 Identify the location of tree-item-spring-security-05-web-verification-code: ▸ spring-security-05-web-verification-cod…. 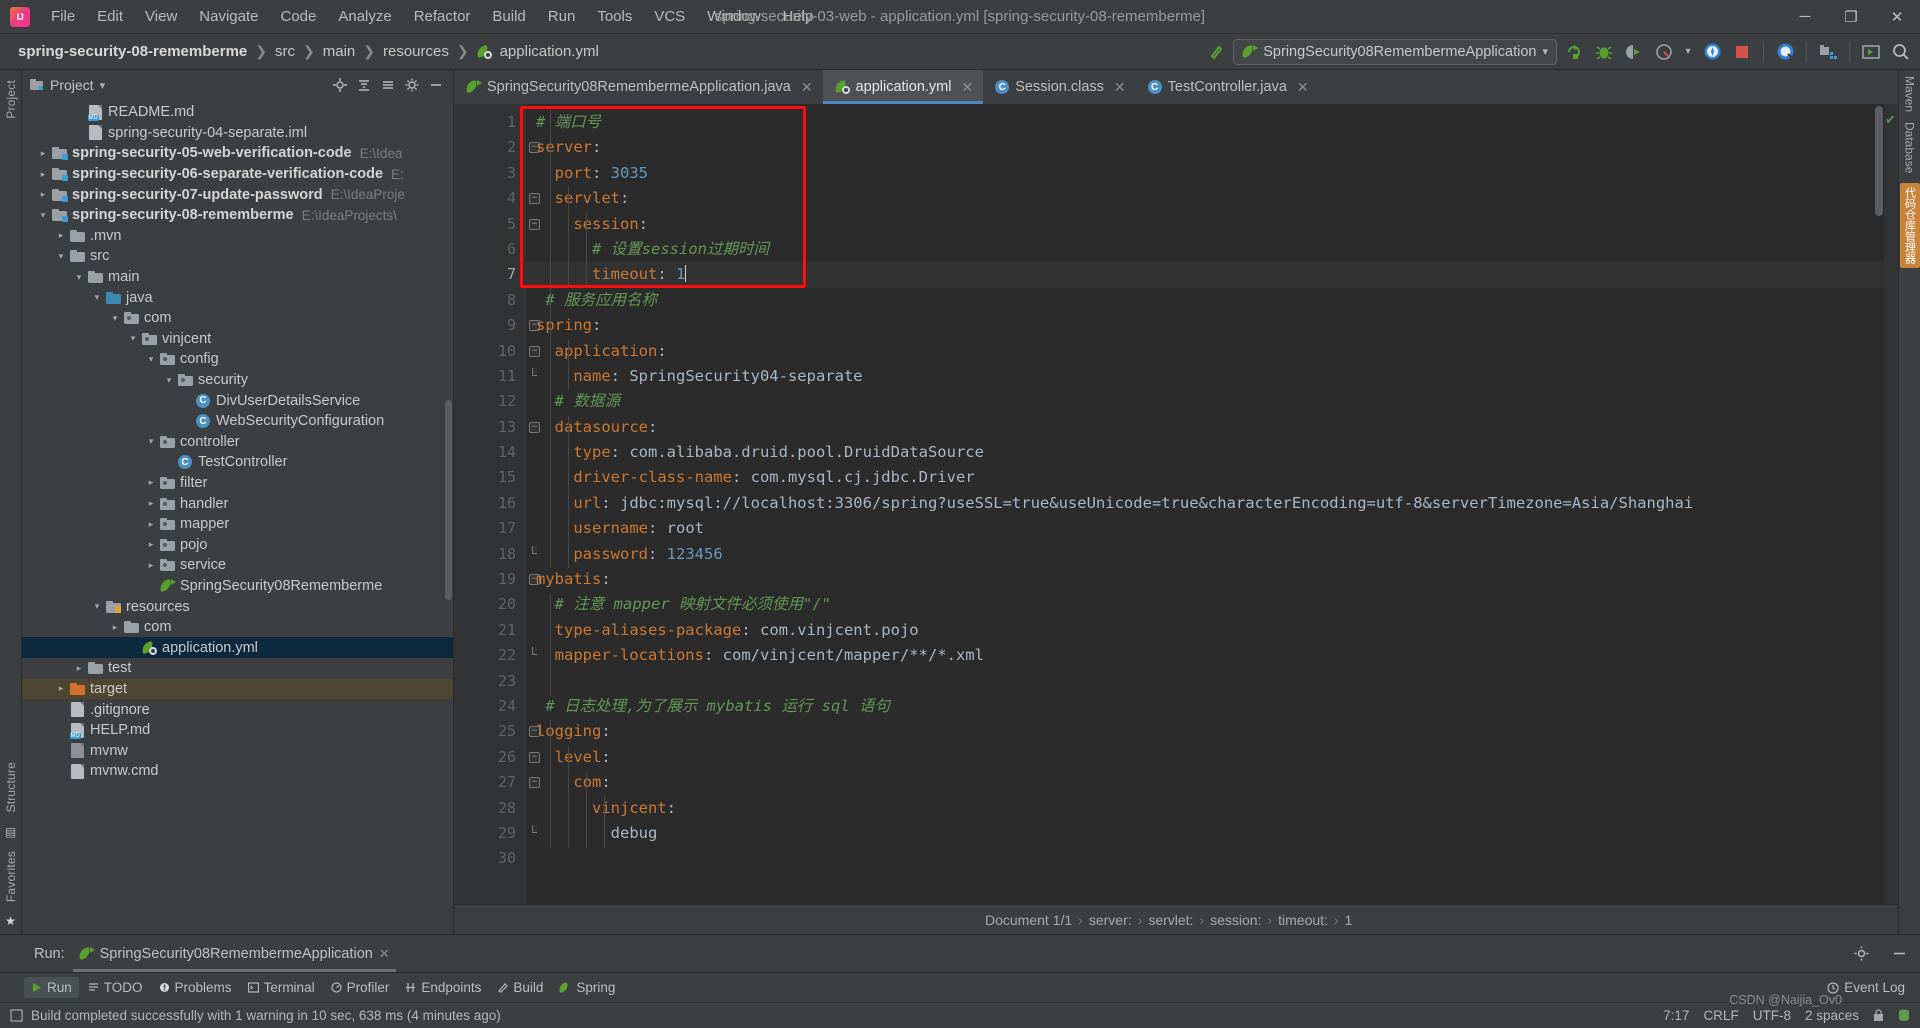
(237, 153).